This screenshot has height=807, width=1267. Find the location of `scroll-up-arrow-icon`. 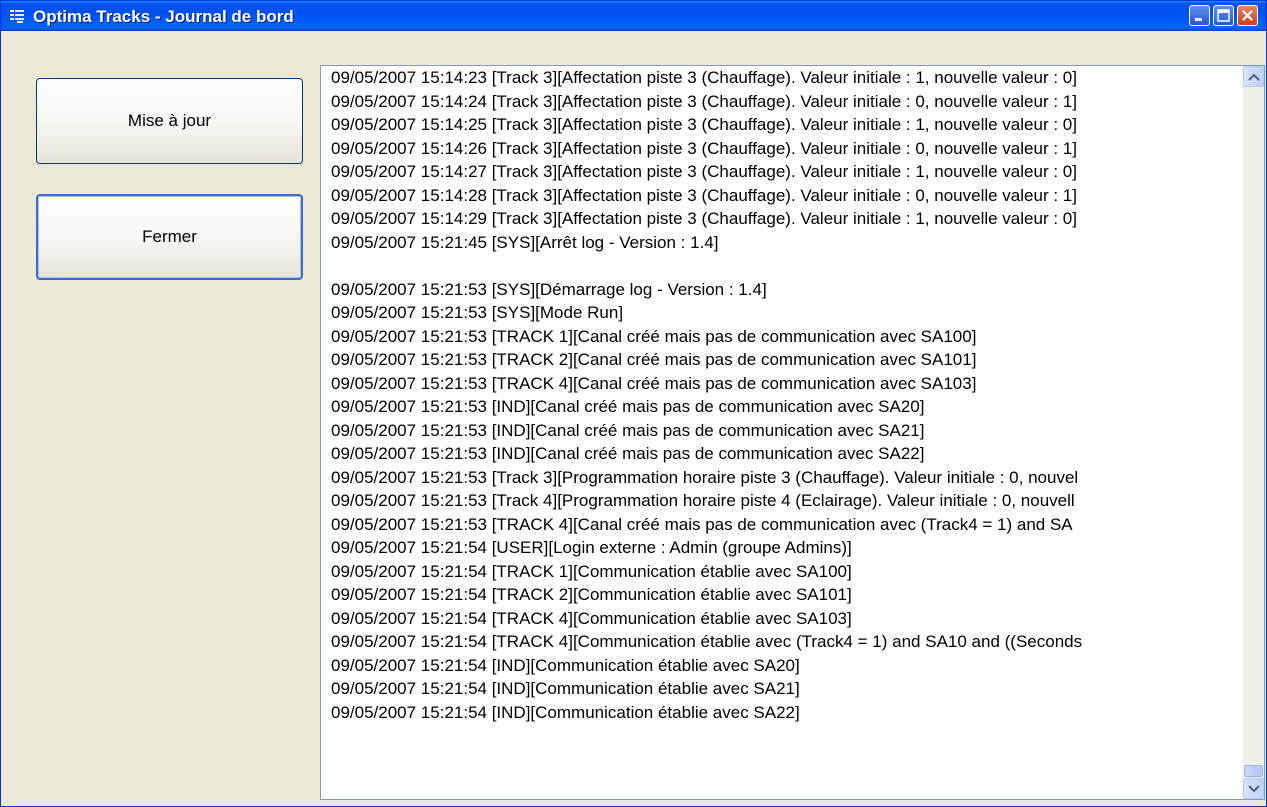

scroll-up-arrow-icon is located at coordinates (1254, 77).